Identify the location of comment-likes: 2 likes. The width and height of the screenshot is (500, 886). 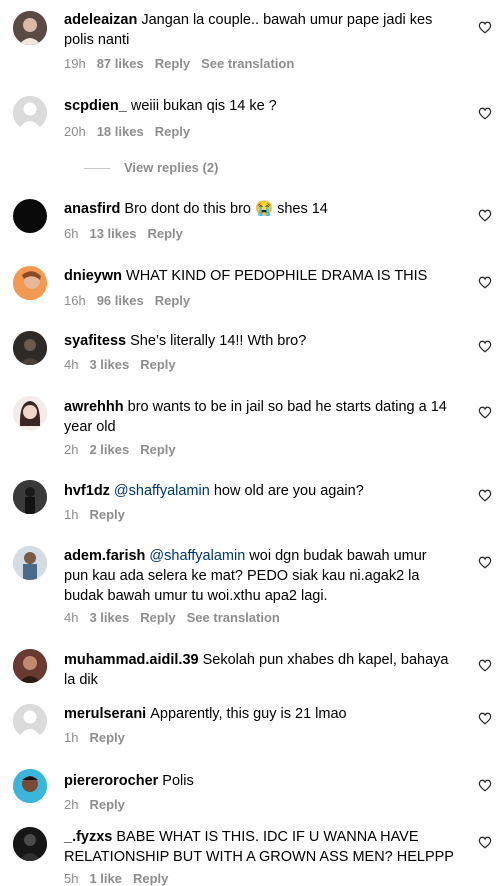
(109, 449).